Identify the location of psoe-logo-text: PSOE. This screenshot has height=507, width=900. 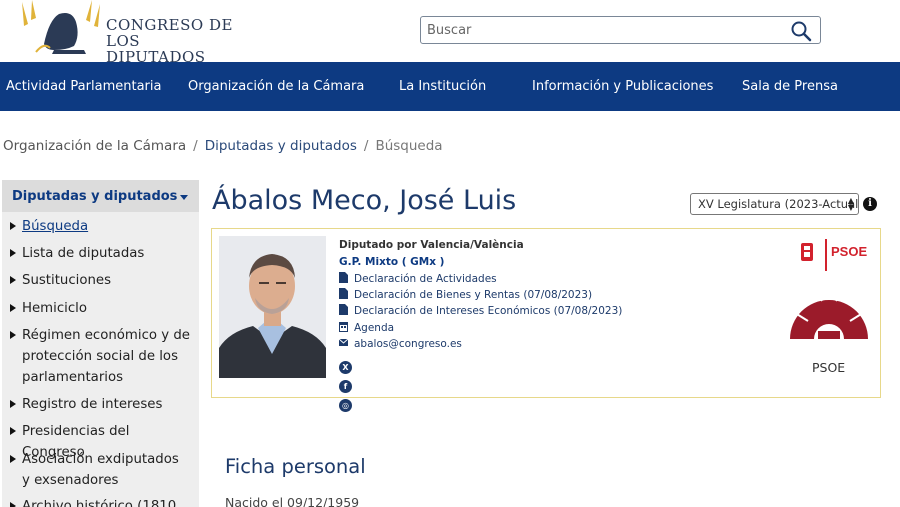
(849, 251).